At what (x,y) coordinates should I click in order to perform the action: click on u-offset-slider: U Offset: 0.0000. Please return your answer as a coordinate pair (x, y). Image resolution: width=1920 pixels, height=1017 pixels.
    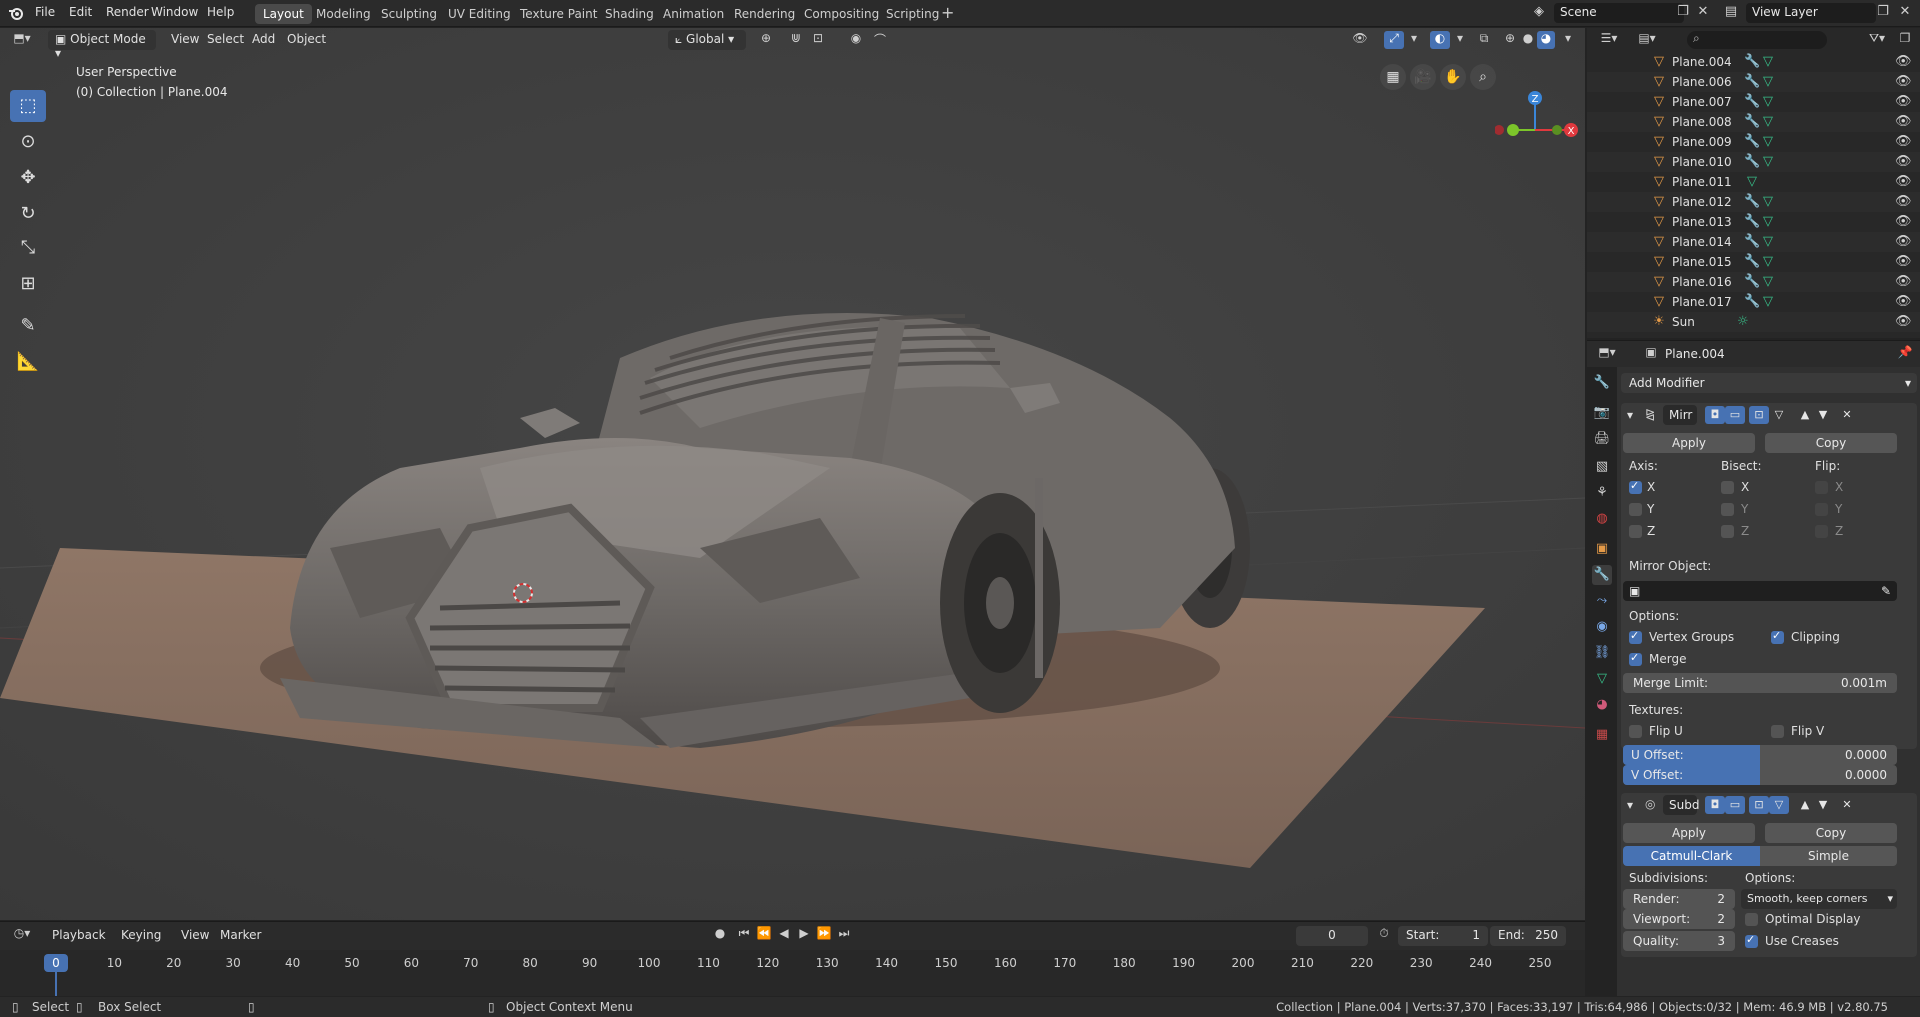
    Looking at the image, I should click on (1760, 755).